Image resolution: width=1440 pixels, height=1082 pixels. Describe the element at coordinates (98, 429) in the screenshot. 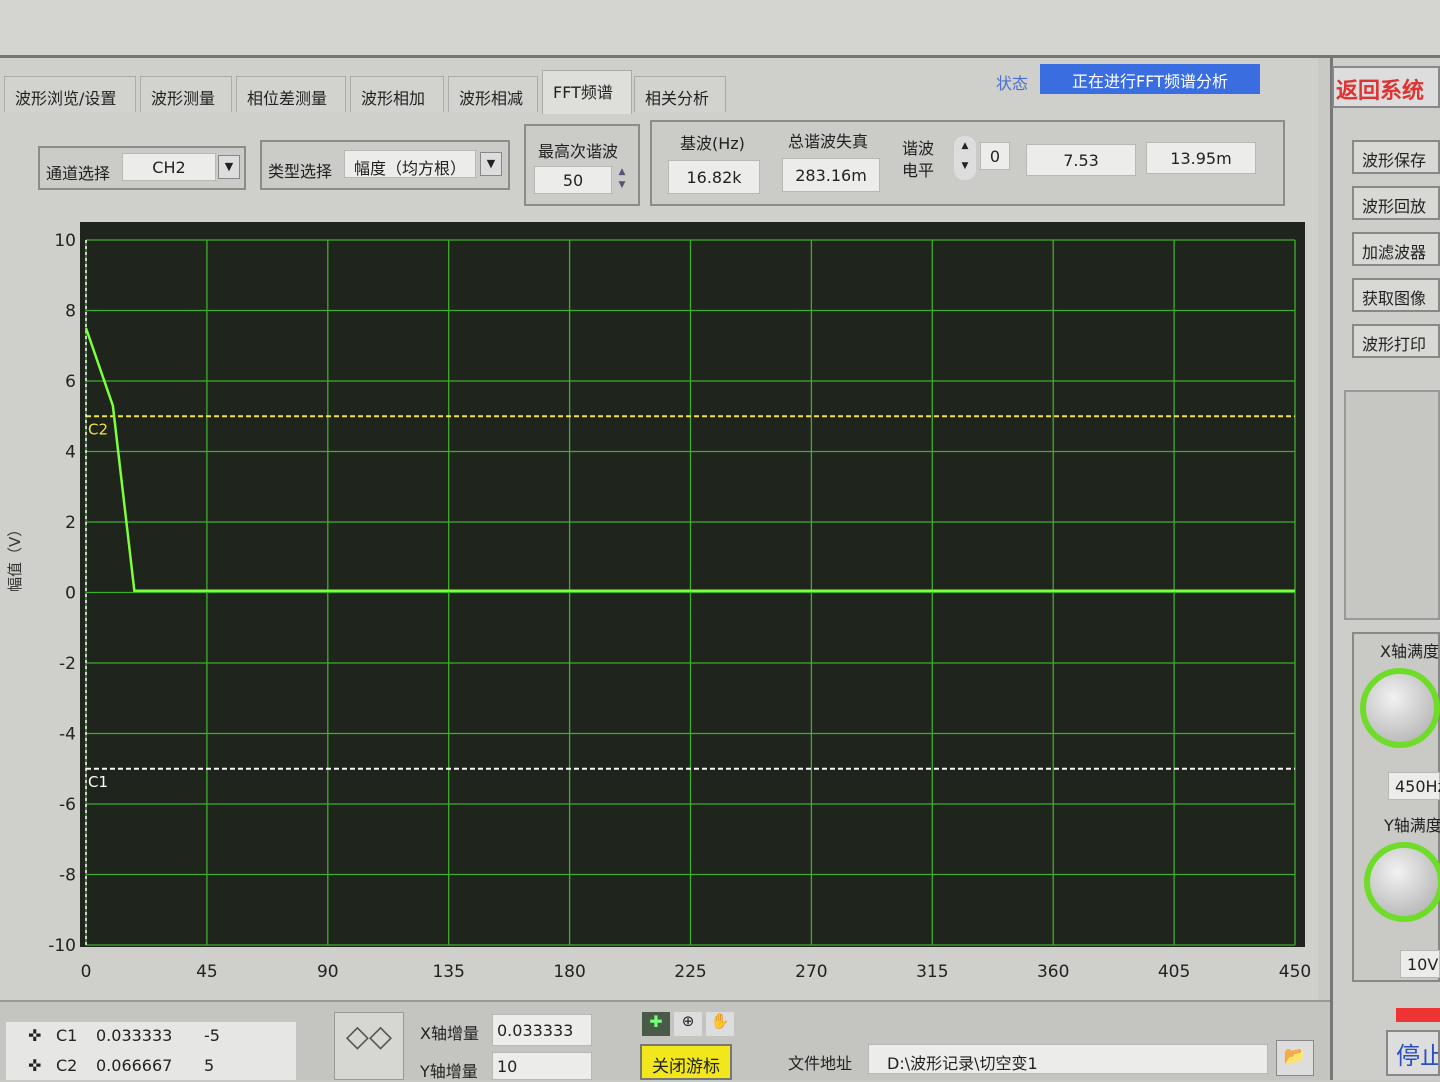

I see `cursor-label: C2` at that location.